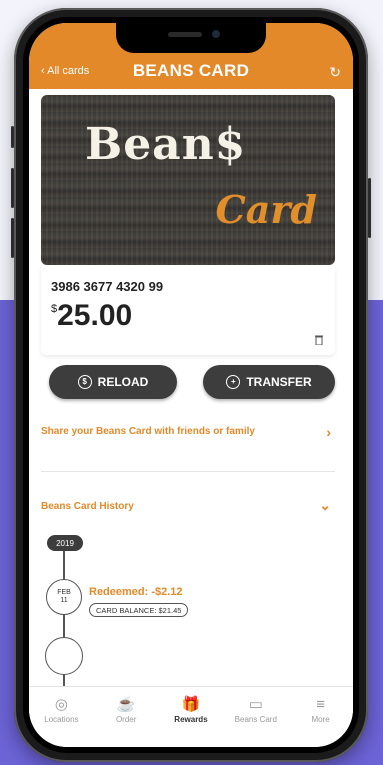 The width and height of the screenshot is (383, 765). What do you see at coordinates (126, 719) in the screenshot?
I see `tab-label: Order` at bounding box center [126, 719].